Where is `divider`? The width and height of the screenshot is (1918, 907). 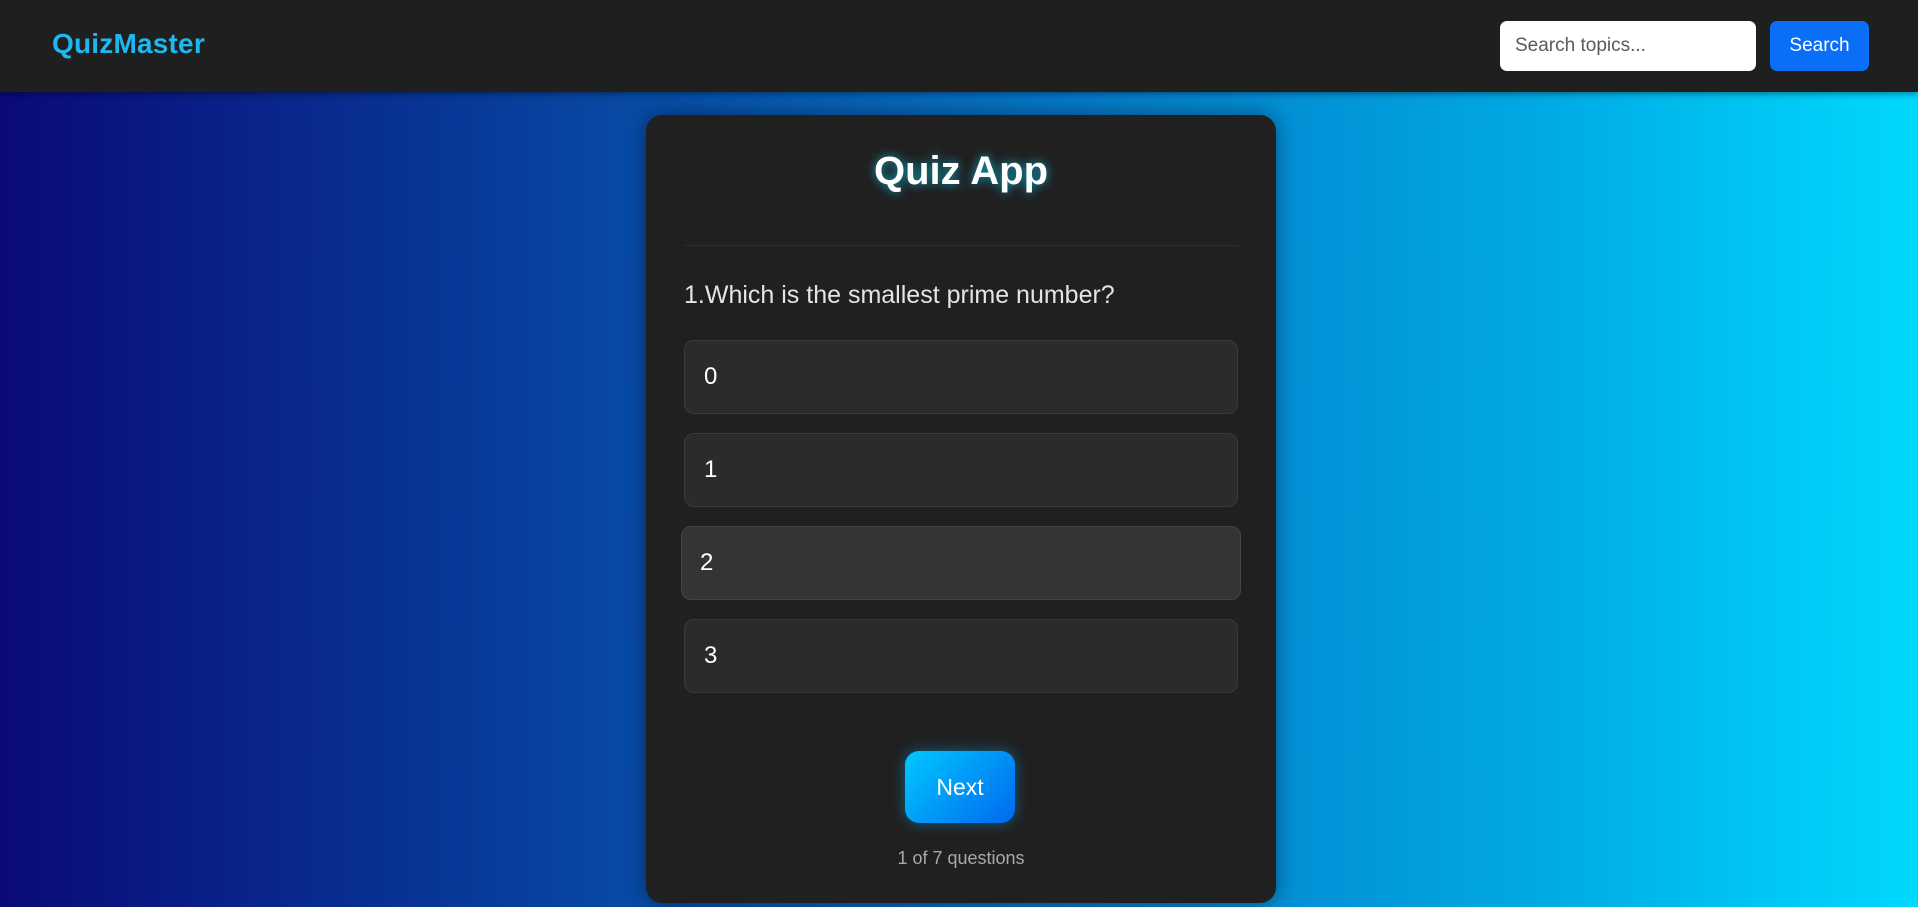
divider is located at coordinates (961, 245).